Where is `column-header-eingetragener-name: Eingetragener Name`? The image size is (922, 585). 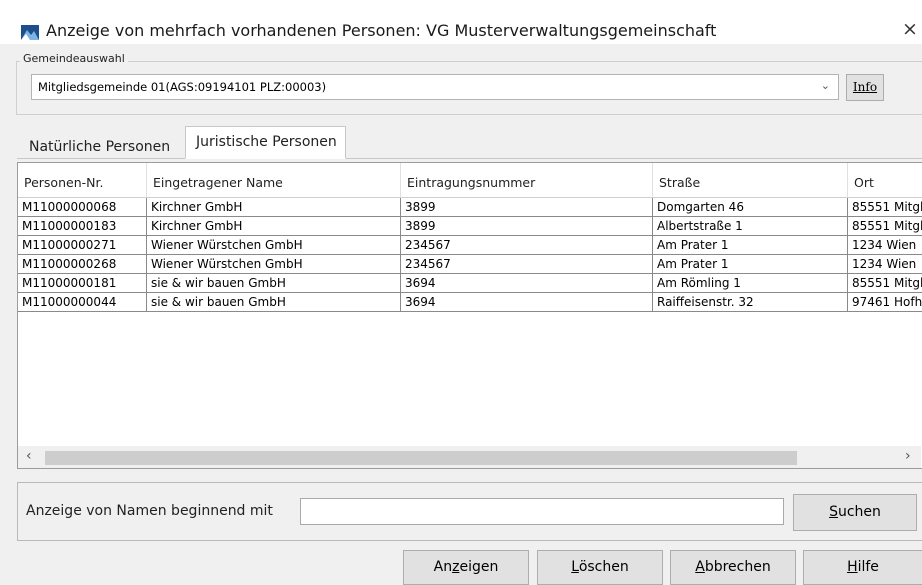
column-header-eingetragener-name: Eingetragener Name is located at coordinates (274, 180).